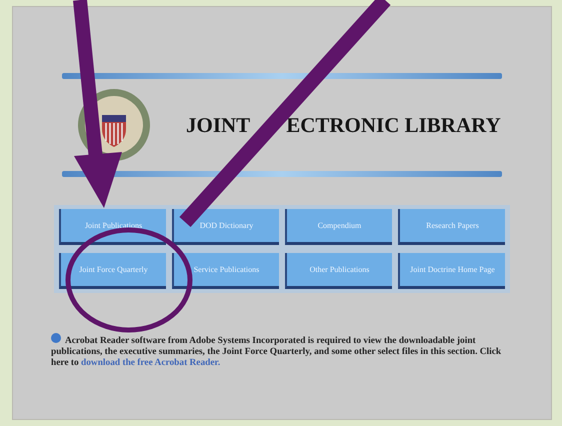  What do you see at coordinates (112, 271) in the screenshot?
I see `nav-button: Joint Force Quarterly` at bounding box center [112, 271].